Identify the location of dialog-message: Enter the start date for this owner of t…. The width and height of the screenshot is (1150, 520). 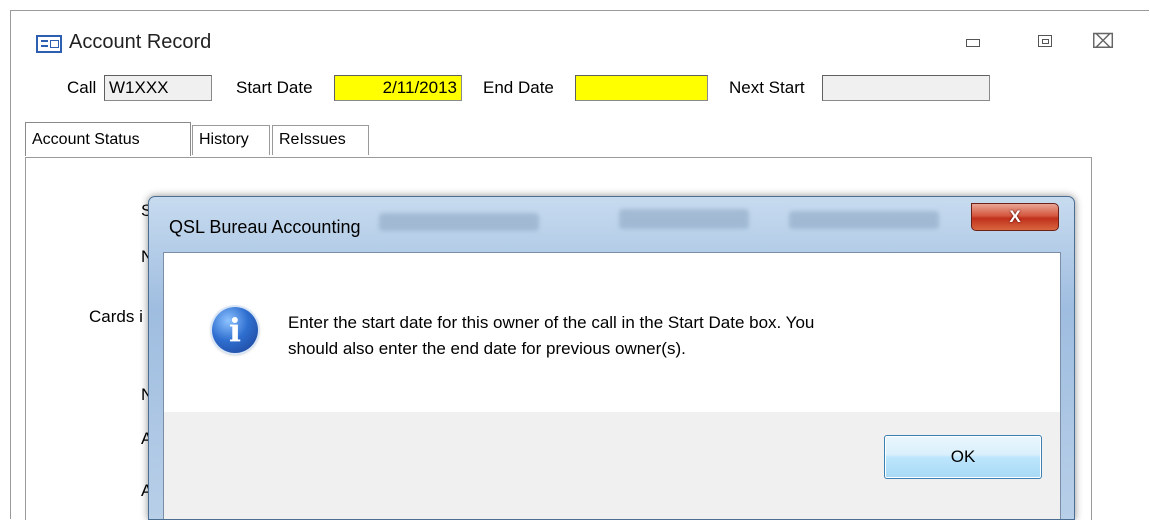
(658, 336).